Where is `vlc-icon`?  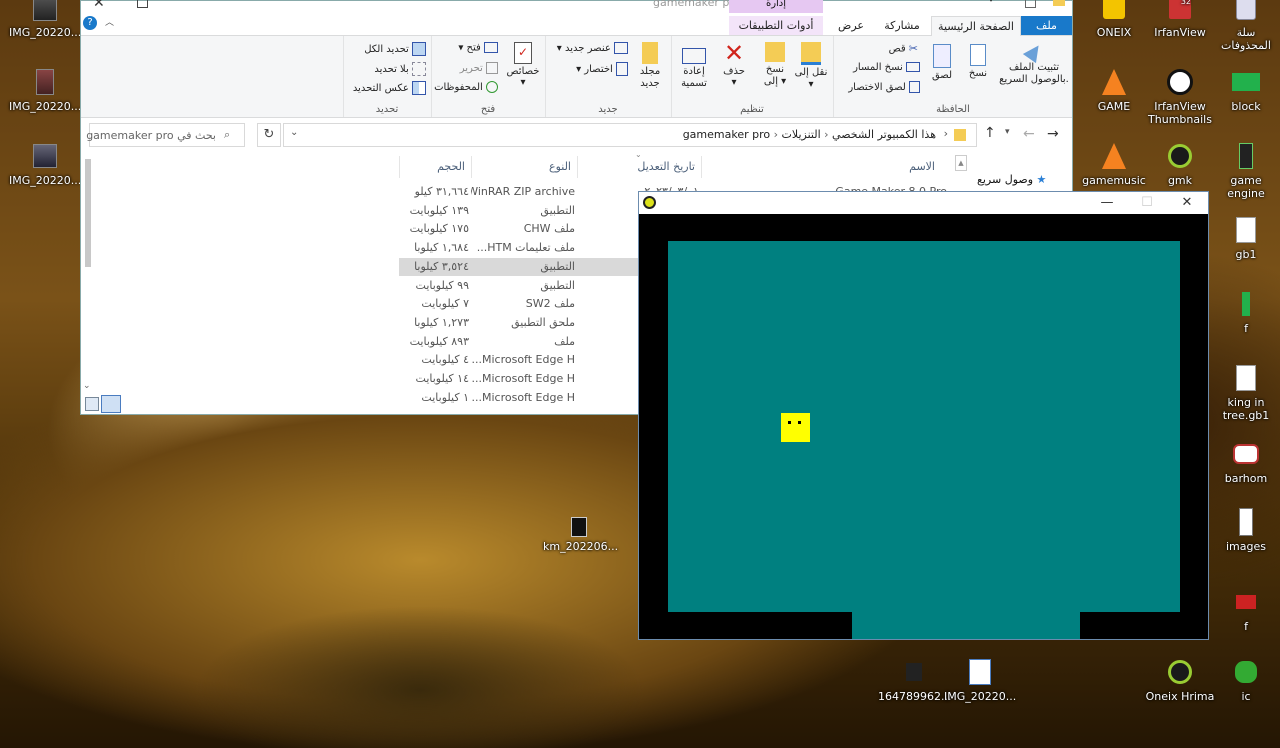 vlc-icon is located at coordinates (1114, 82).